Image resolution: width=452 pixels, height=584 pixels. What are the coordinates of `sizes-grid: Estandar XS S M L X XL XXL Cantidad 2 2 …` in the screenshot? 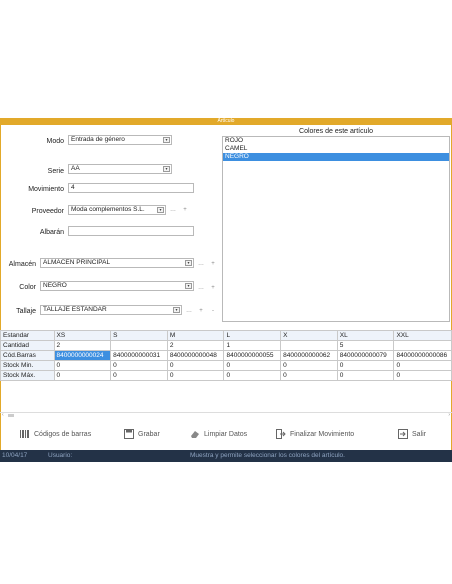 It's located at (226, 355).